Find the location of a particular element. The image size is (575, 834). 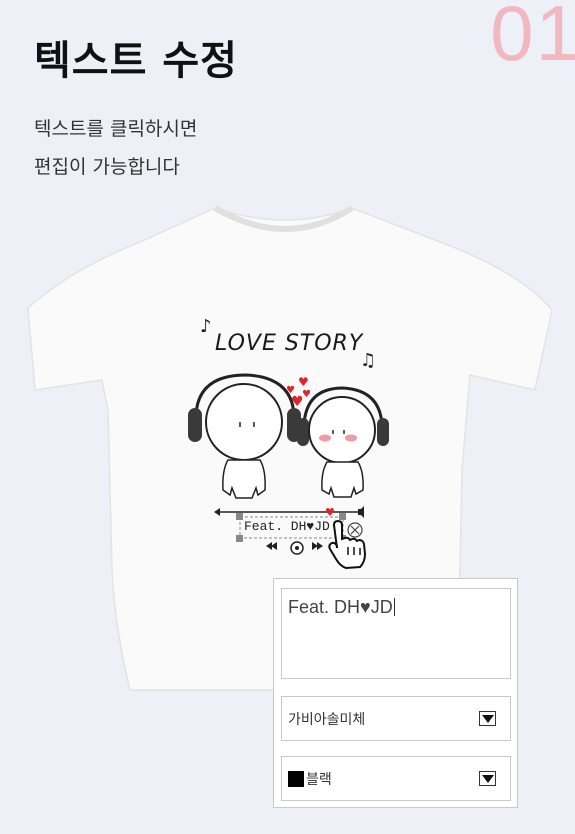

step-number: 01 is located at coordinates (532, 38).